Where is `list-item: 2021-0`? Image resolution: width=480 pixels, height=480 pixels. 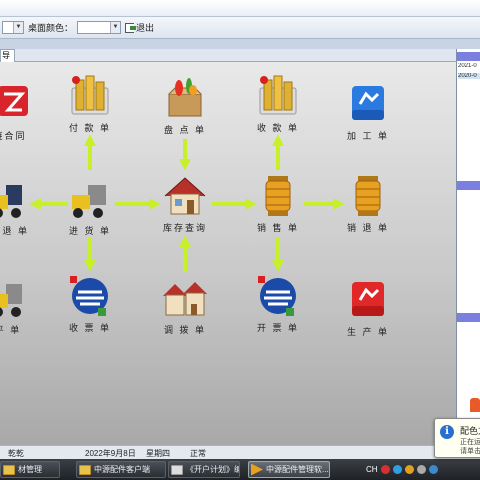
list-item: 2021-0 is located at coordinates (469, 66).